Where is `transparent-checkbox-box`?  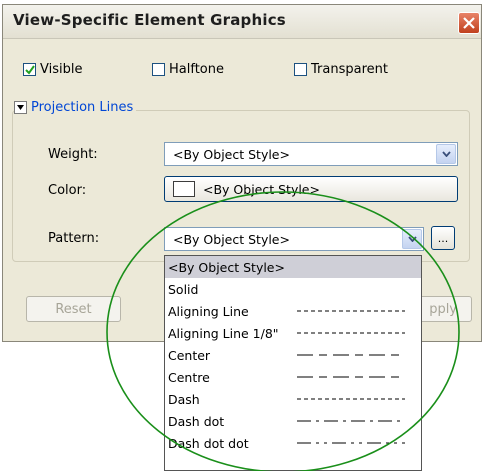 transparent-checkbox-box is located at coordinates (300, 69).